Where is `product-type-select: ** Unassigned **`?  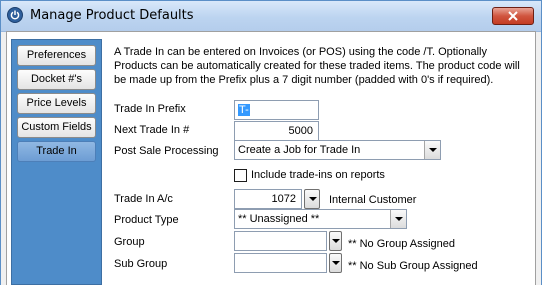
product-type-select: ** Unassigned ** is located at coordinates (320, 219).